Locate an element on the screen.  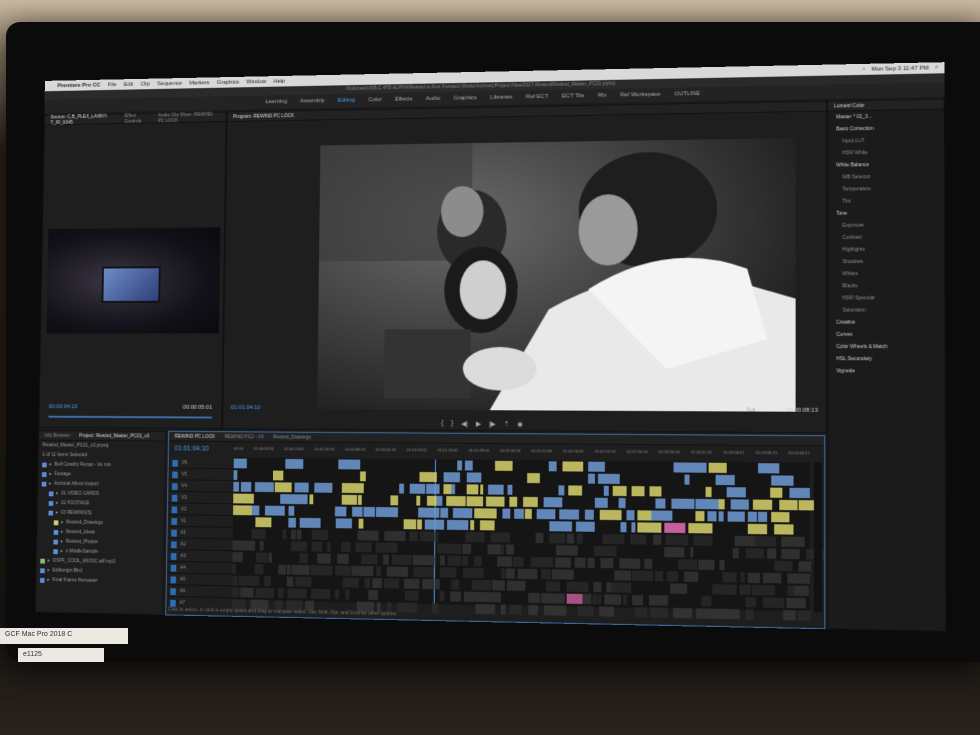
menu-file: File is located at coordinates (112, 85).